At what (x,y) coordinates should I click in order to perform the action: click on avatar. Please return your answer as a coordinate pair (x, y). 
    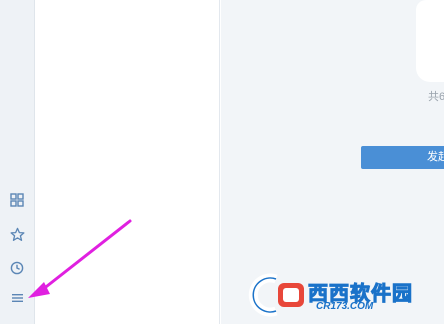
    Looking at the image, I should click on (430, 41).